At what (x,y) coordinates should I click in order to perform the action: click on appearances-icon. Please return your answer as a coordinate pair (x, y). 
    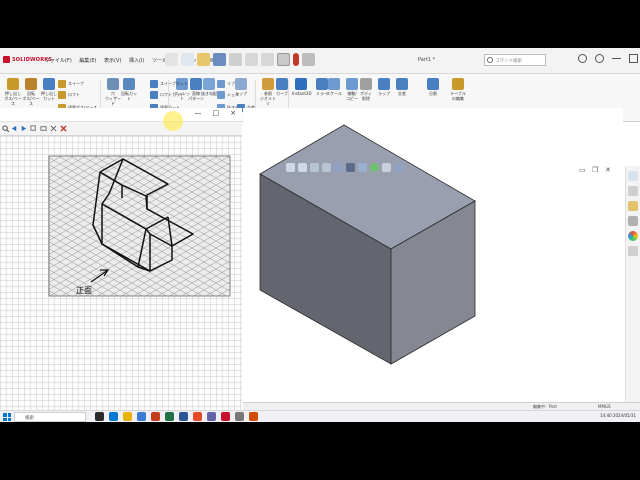
    Looking at the image, I should click on (633, 236).